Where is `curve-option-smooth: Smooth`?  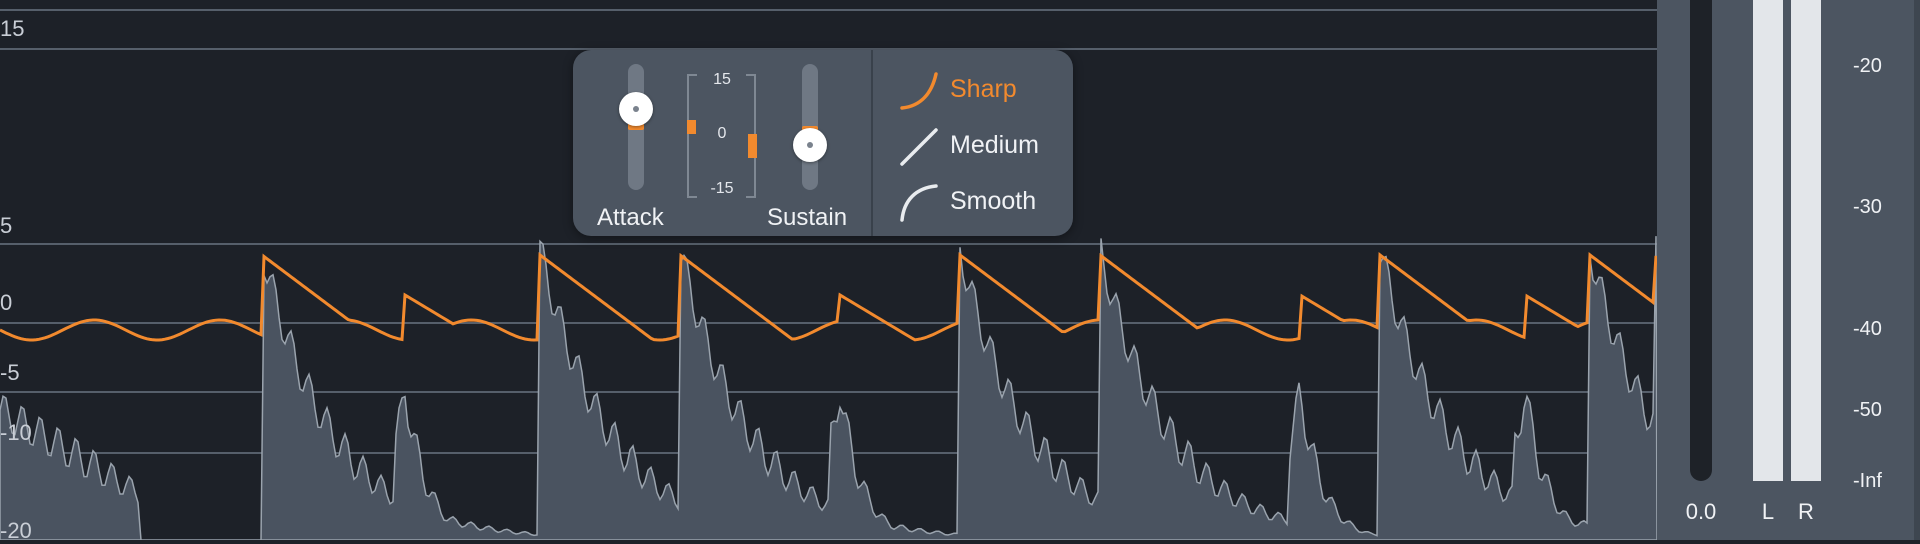 curve-option-smooth: Smooth is located at coordinates (978, 201).